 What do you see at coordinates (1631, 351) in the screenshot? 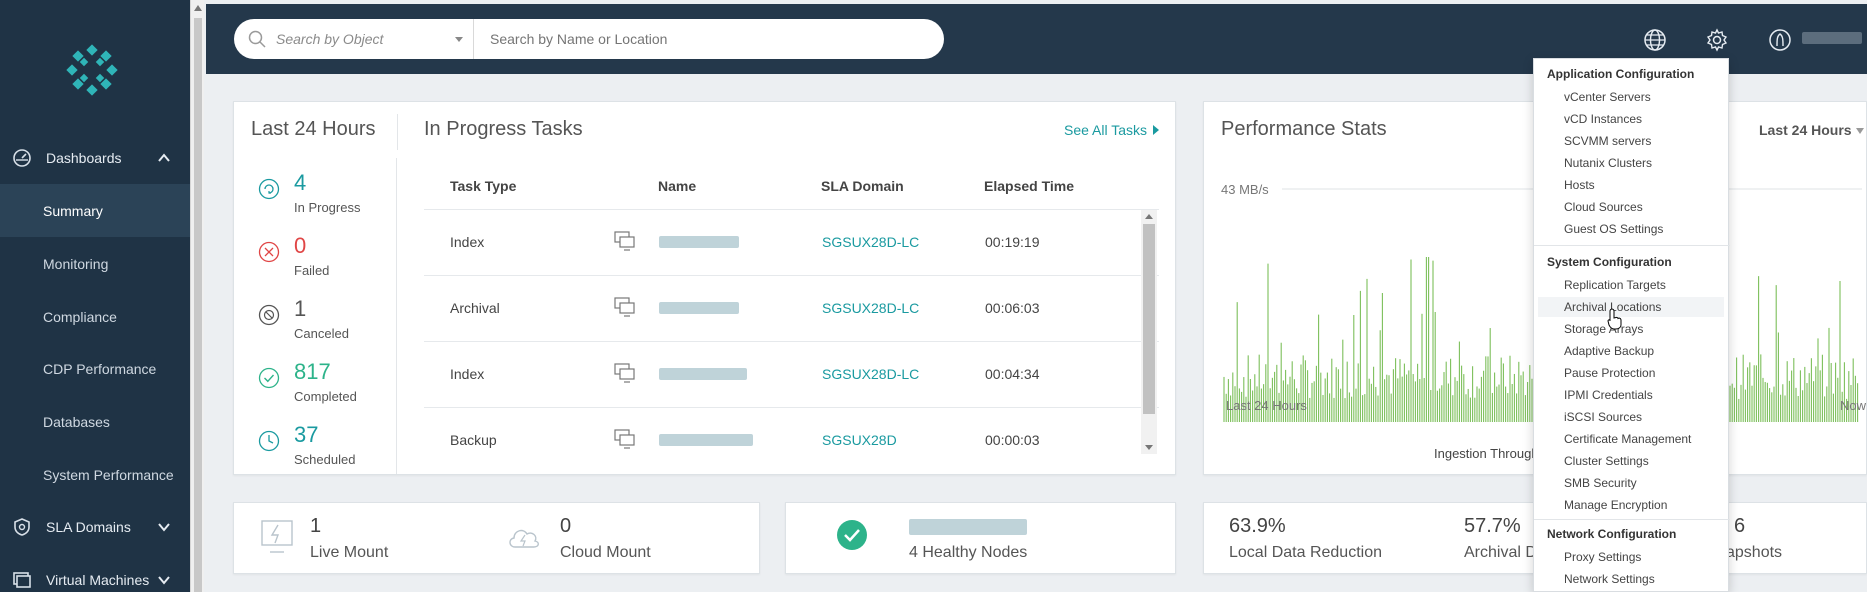
I see `menu-item-adaptive-backup: Adaptive Backup` at bounding box center [1631, 351].